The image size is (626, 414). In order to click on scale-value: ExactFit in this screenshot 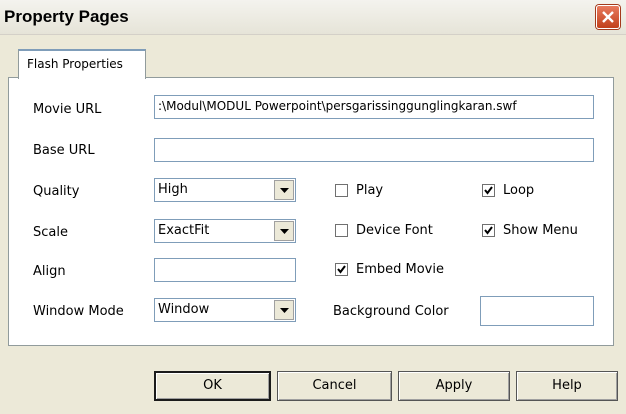, I will do `click(184, 230)`.